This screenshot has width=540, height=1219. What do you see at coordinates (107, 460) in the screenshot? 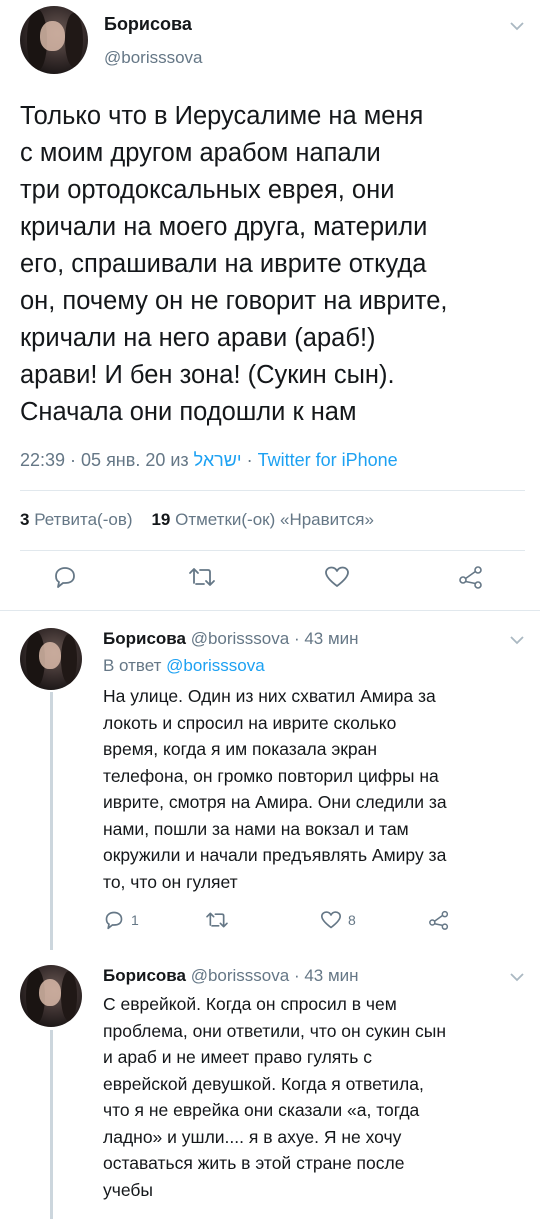
I see `tweet-time: 22:39 · 05 янв. 20 из` at bounding box center [107, 460].